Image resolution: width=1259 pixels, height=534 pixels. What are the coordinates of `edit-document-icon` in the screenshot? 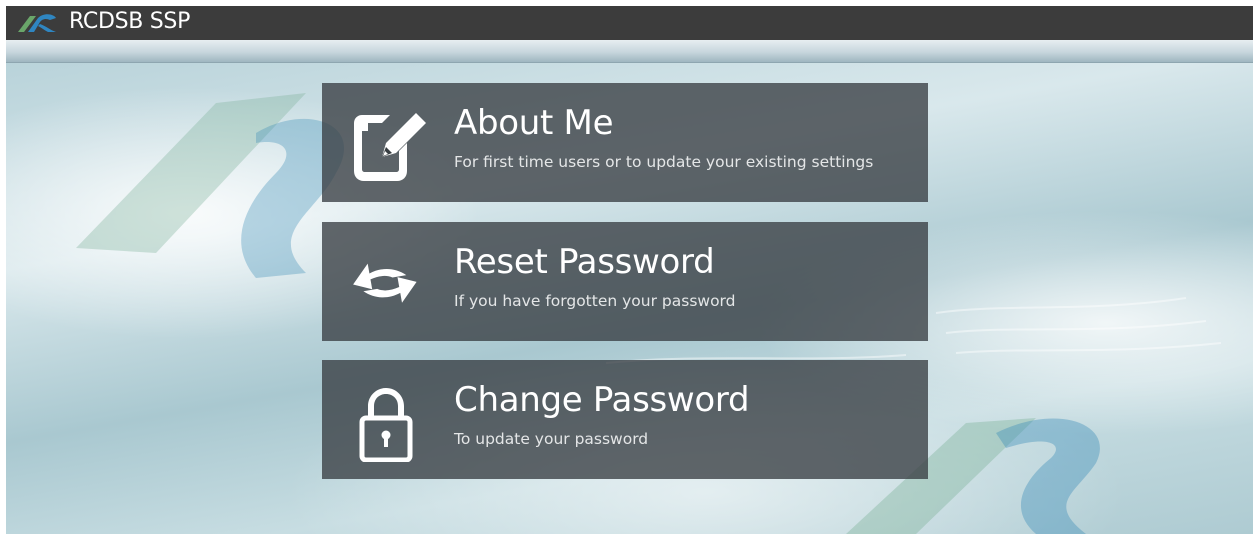 It's located at (390, 147).